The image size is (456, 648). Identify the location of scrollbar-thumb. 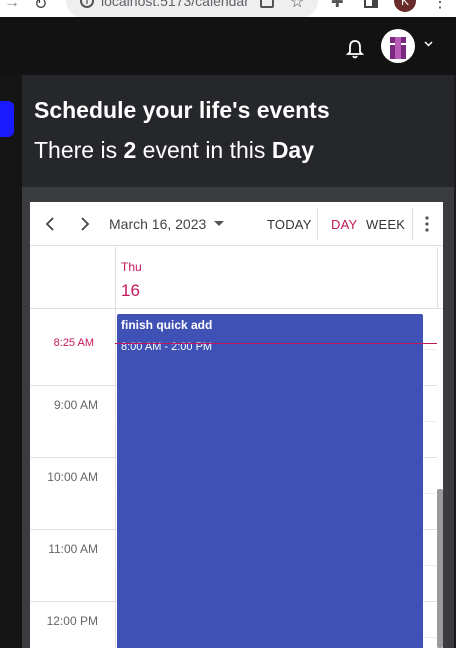
(440, 568).